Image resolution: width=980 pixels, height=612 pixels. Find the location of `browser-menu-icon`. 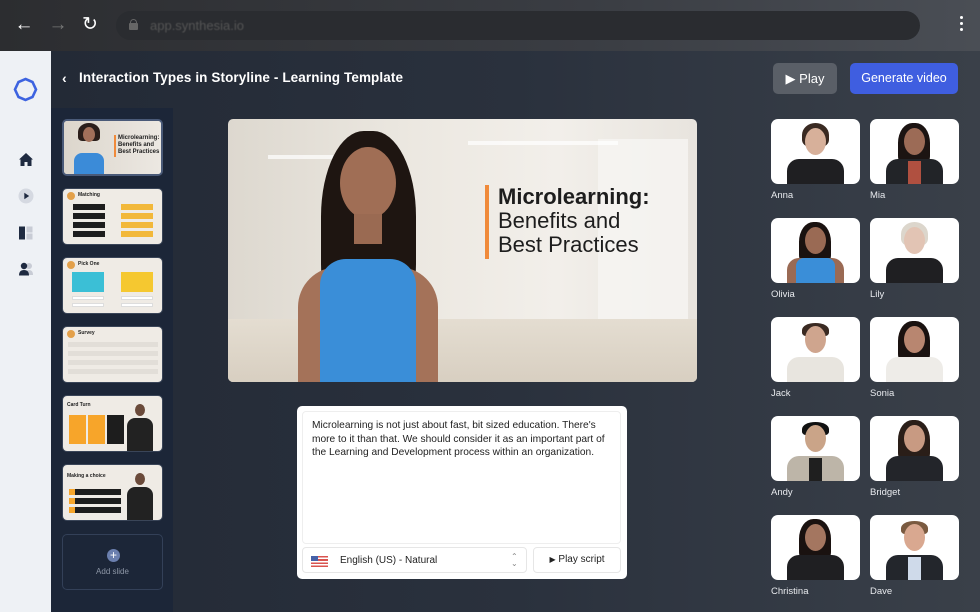

browser-menu-icon is located at coordinates (962, 25).